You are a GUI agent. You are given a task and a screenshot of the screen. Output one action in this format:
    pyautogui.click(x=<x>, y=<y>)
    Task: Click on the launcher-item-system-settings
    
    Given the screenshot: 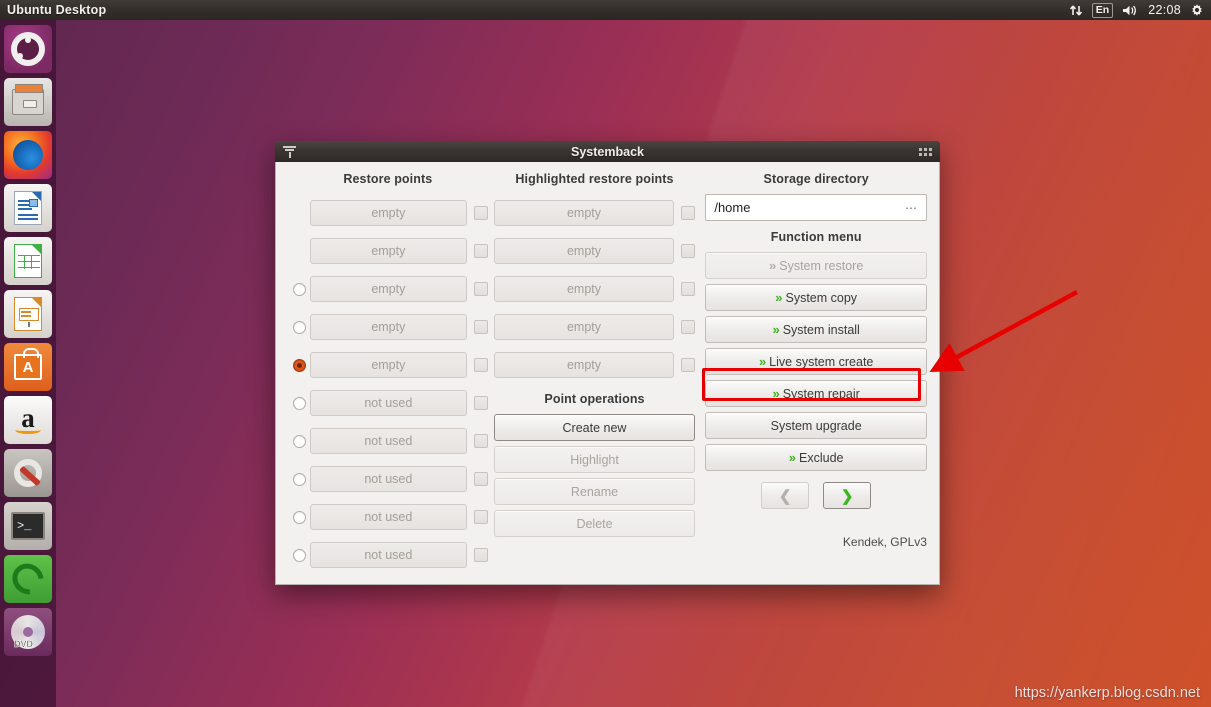 What is the action you would take?
    pyautogui.click(x=28, y=473)
    